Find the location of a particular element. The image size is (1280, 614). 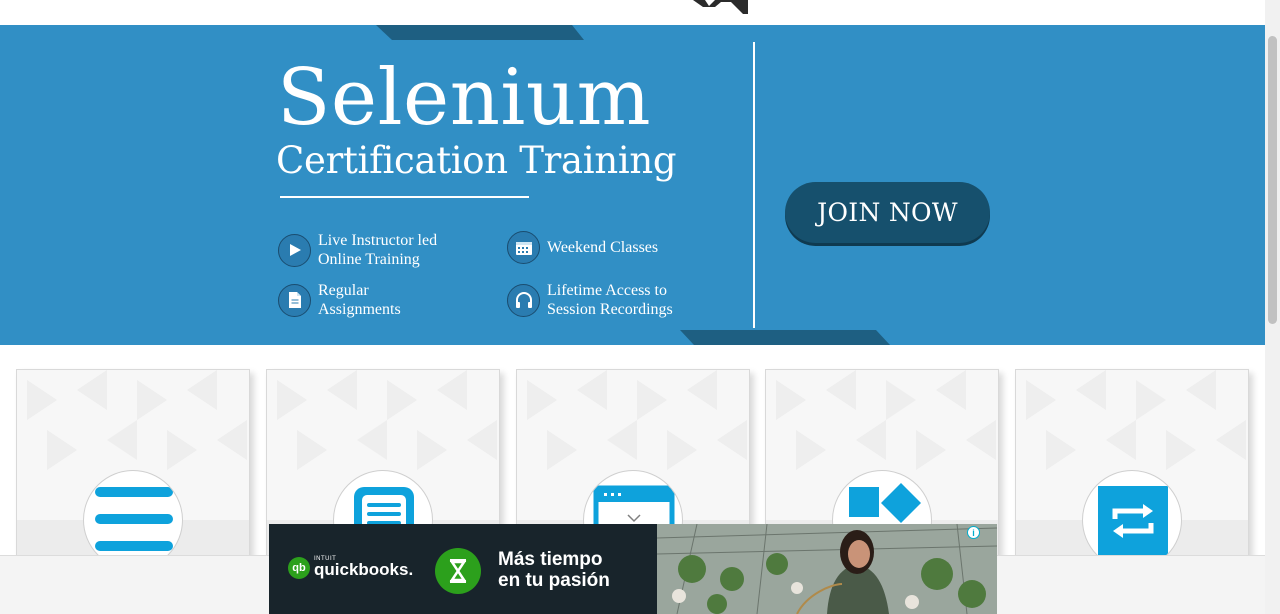

feature-lifetime-access: Lifetime Access to Session Recordings is located at coordinates (590, 300).